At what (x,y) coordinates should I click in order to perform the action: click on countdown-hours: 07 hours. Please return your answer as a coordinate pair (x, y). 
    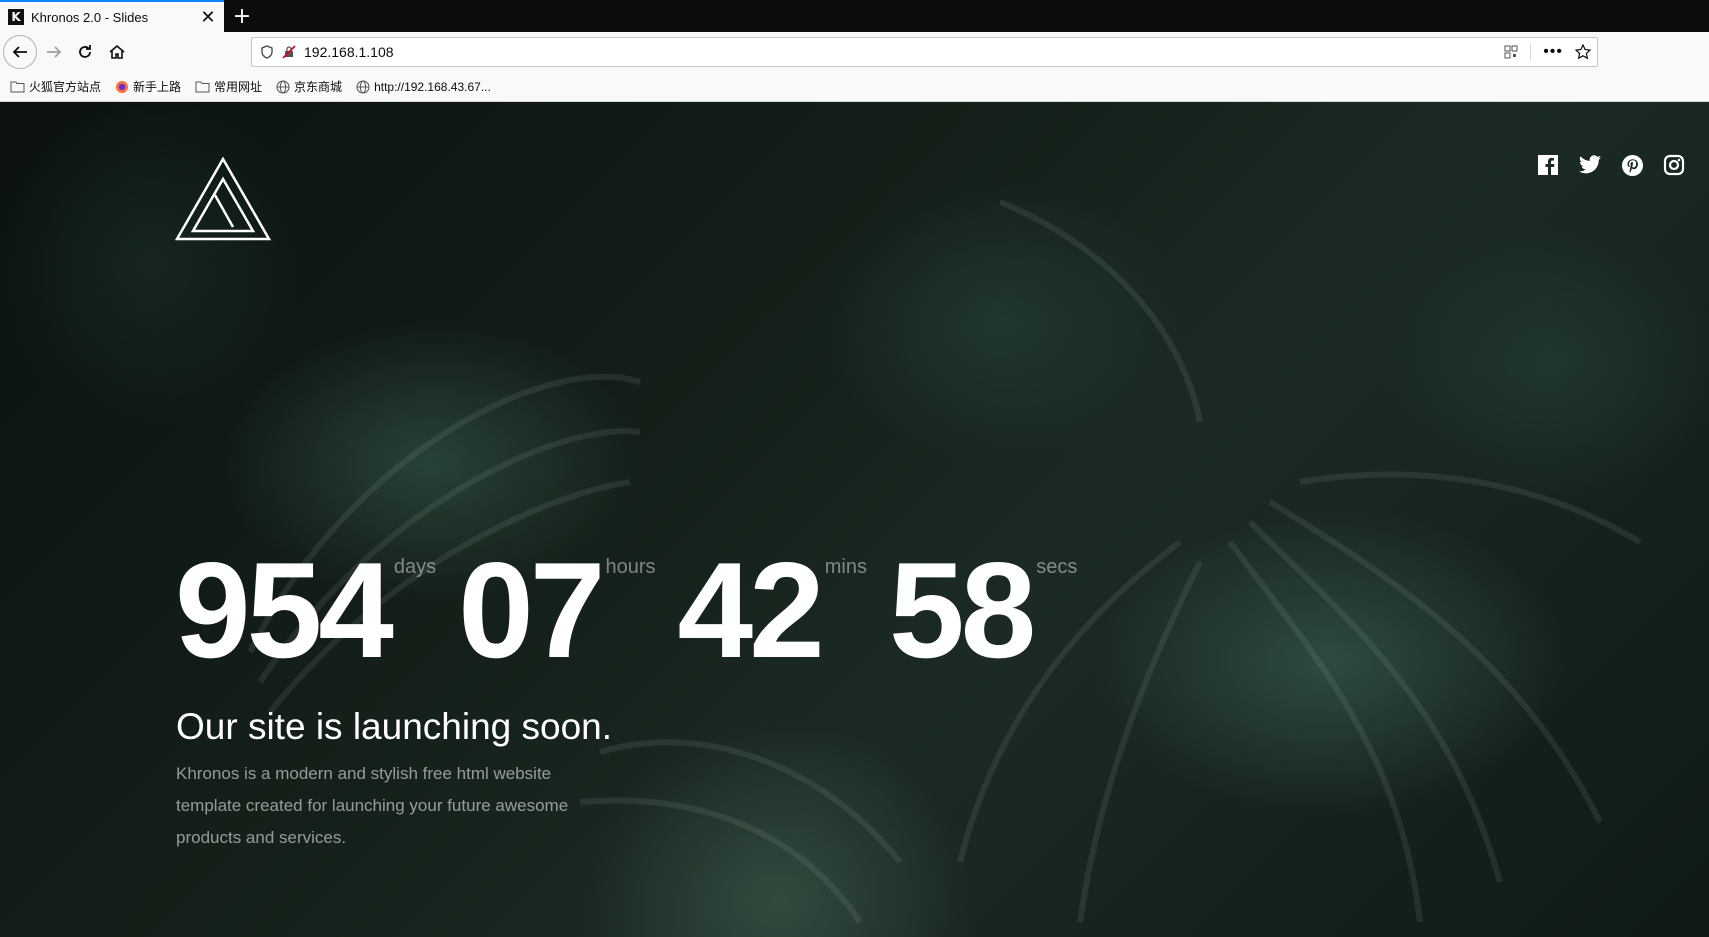
    Looking at the image, I should click on (556, 610).